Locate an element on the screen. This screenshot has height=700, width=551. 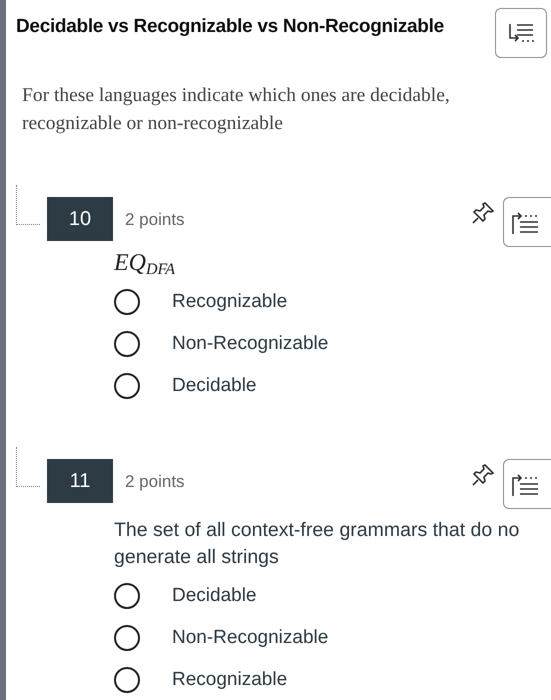
question-number: 10 is located at coordinates (80, 218).